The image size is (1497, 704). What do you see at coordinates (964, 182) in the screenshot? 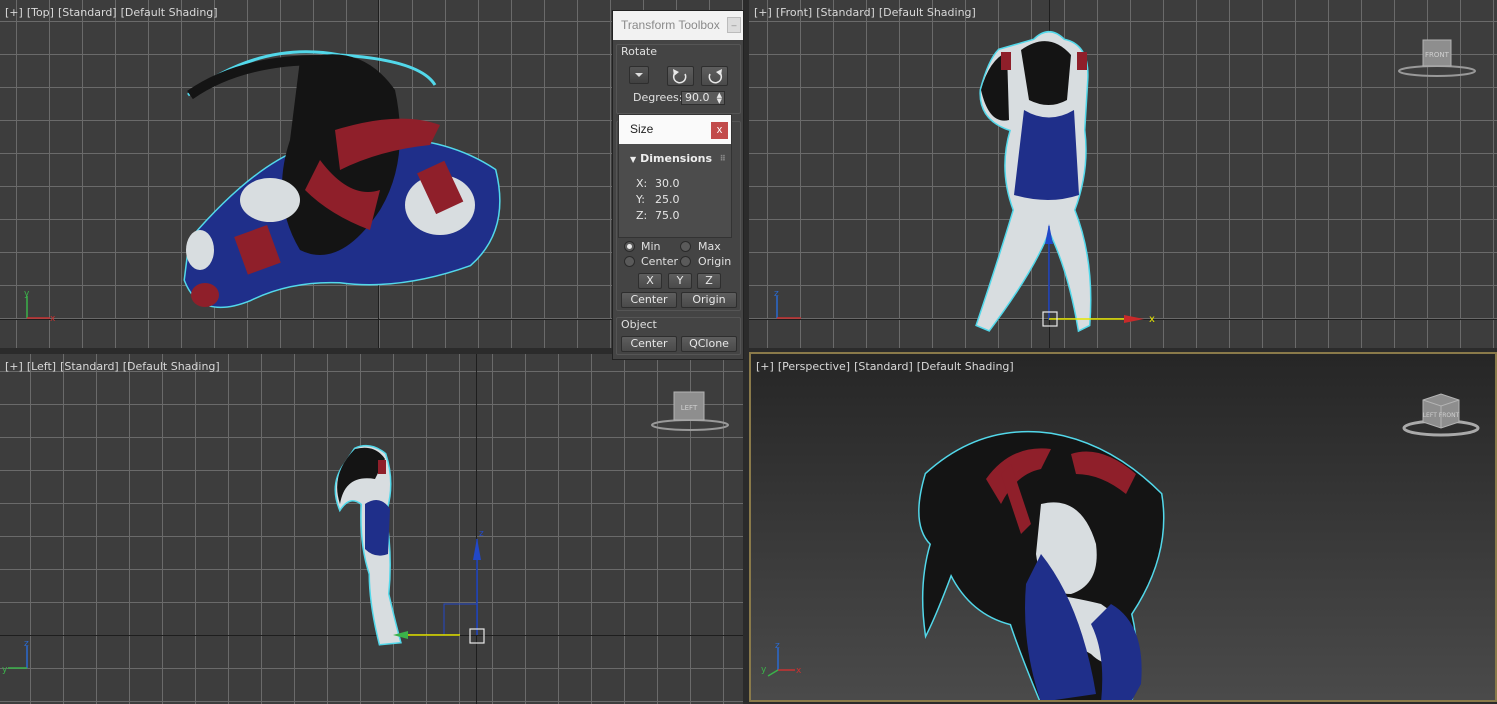
I see `character-front-view: x z` at bounding box center [964, 182].